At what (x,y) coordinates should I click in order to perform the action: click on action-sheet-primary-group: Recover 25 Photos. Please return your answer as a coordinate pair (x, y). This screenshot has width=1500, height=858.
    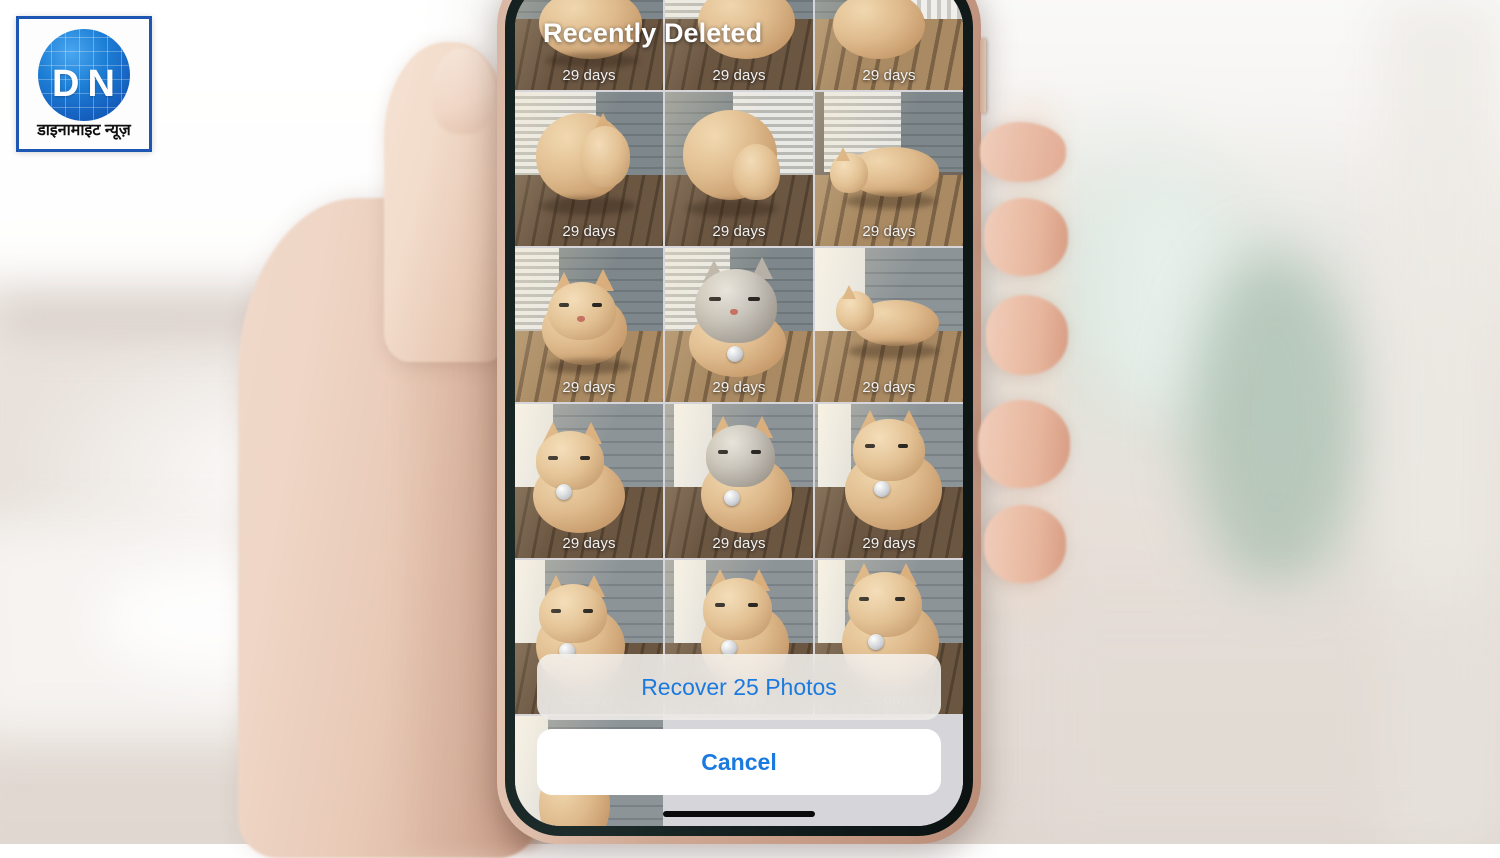
    Looking at the image, I should click on (739, 687).